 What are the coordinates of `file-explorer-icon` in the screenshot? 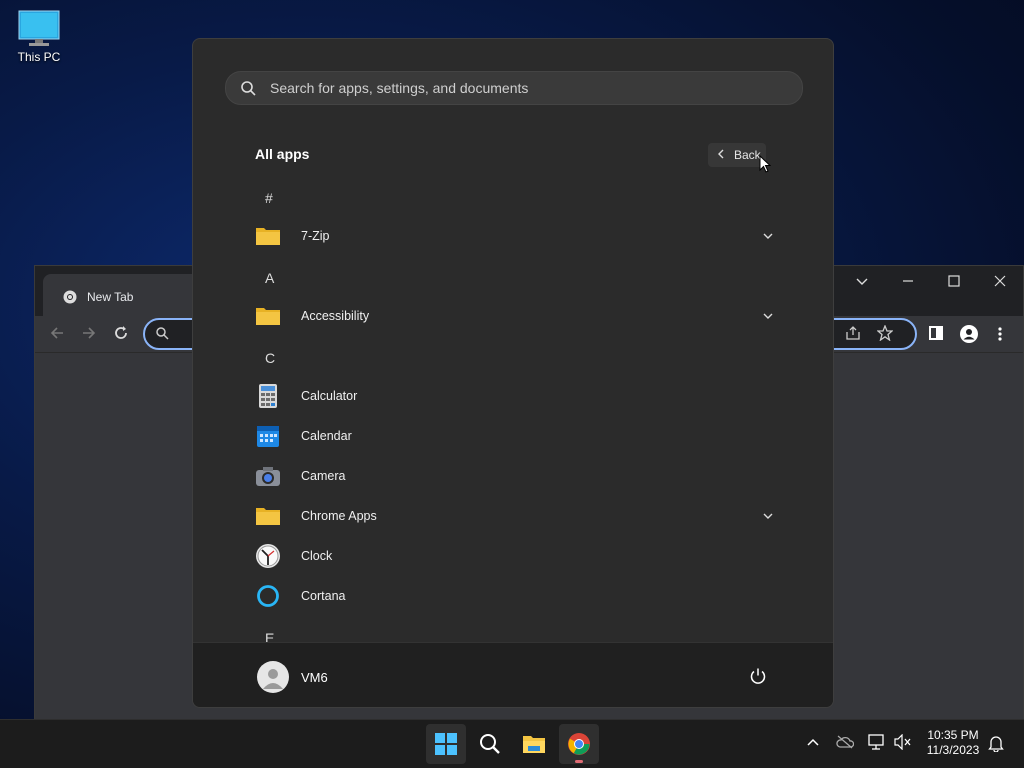 It's located at (534, 744).